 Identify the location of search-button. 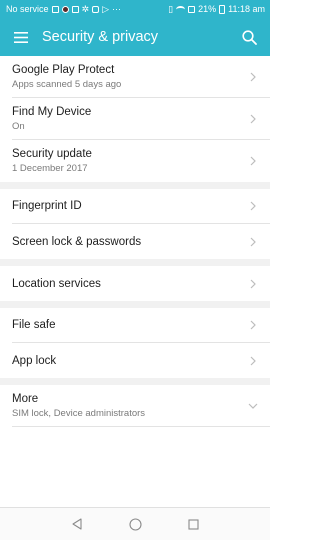
(249, 37).